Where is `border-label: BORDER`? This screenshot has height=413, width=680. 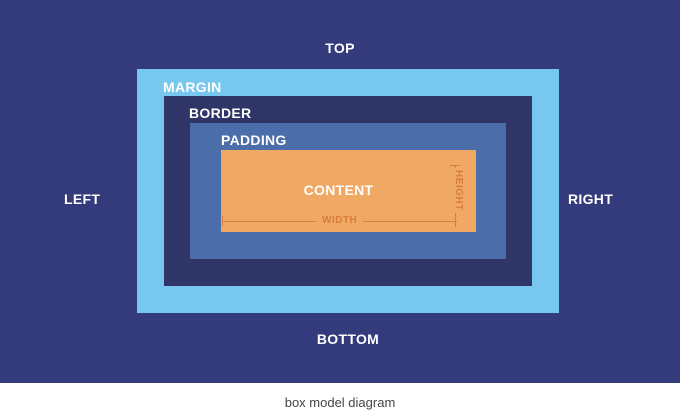 border-label: BORDER is located at coordinates (220, 113).